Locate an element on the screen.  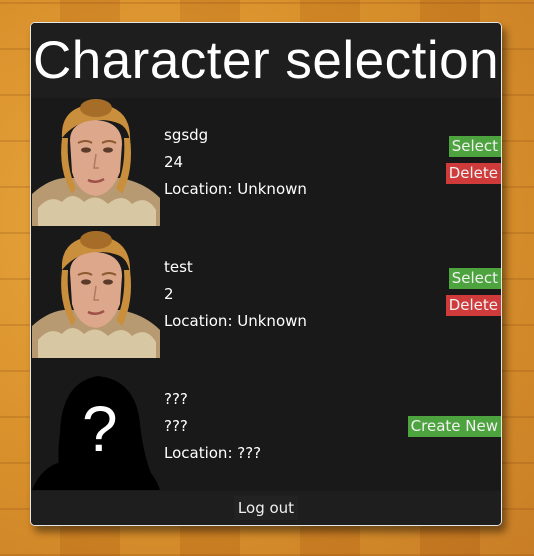
panel-footer: Log out is located at coordinates (266, 508).